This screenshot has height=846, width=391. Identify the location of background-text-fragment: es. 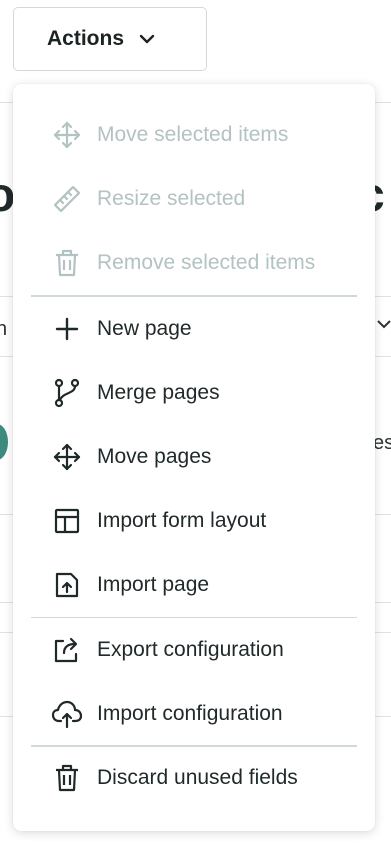
(382, 443).